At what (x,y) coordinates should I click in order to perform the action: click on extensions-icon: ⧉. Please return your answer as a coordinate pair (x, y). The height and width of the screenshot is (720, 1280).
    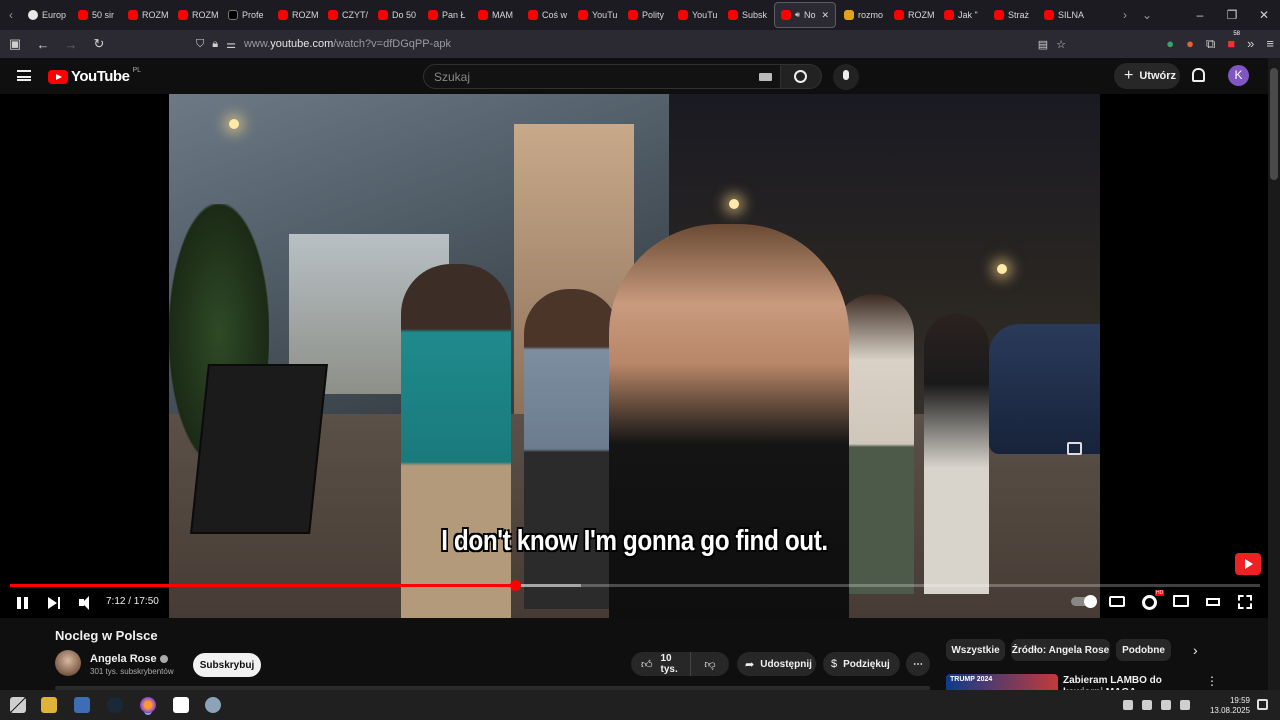
    Looking at the image, I should click on (1210, 44).